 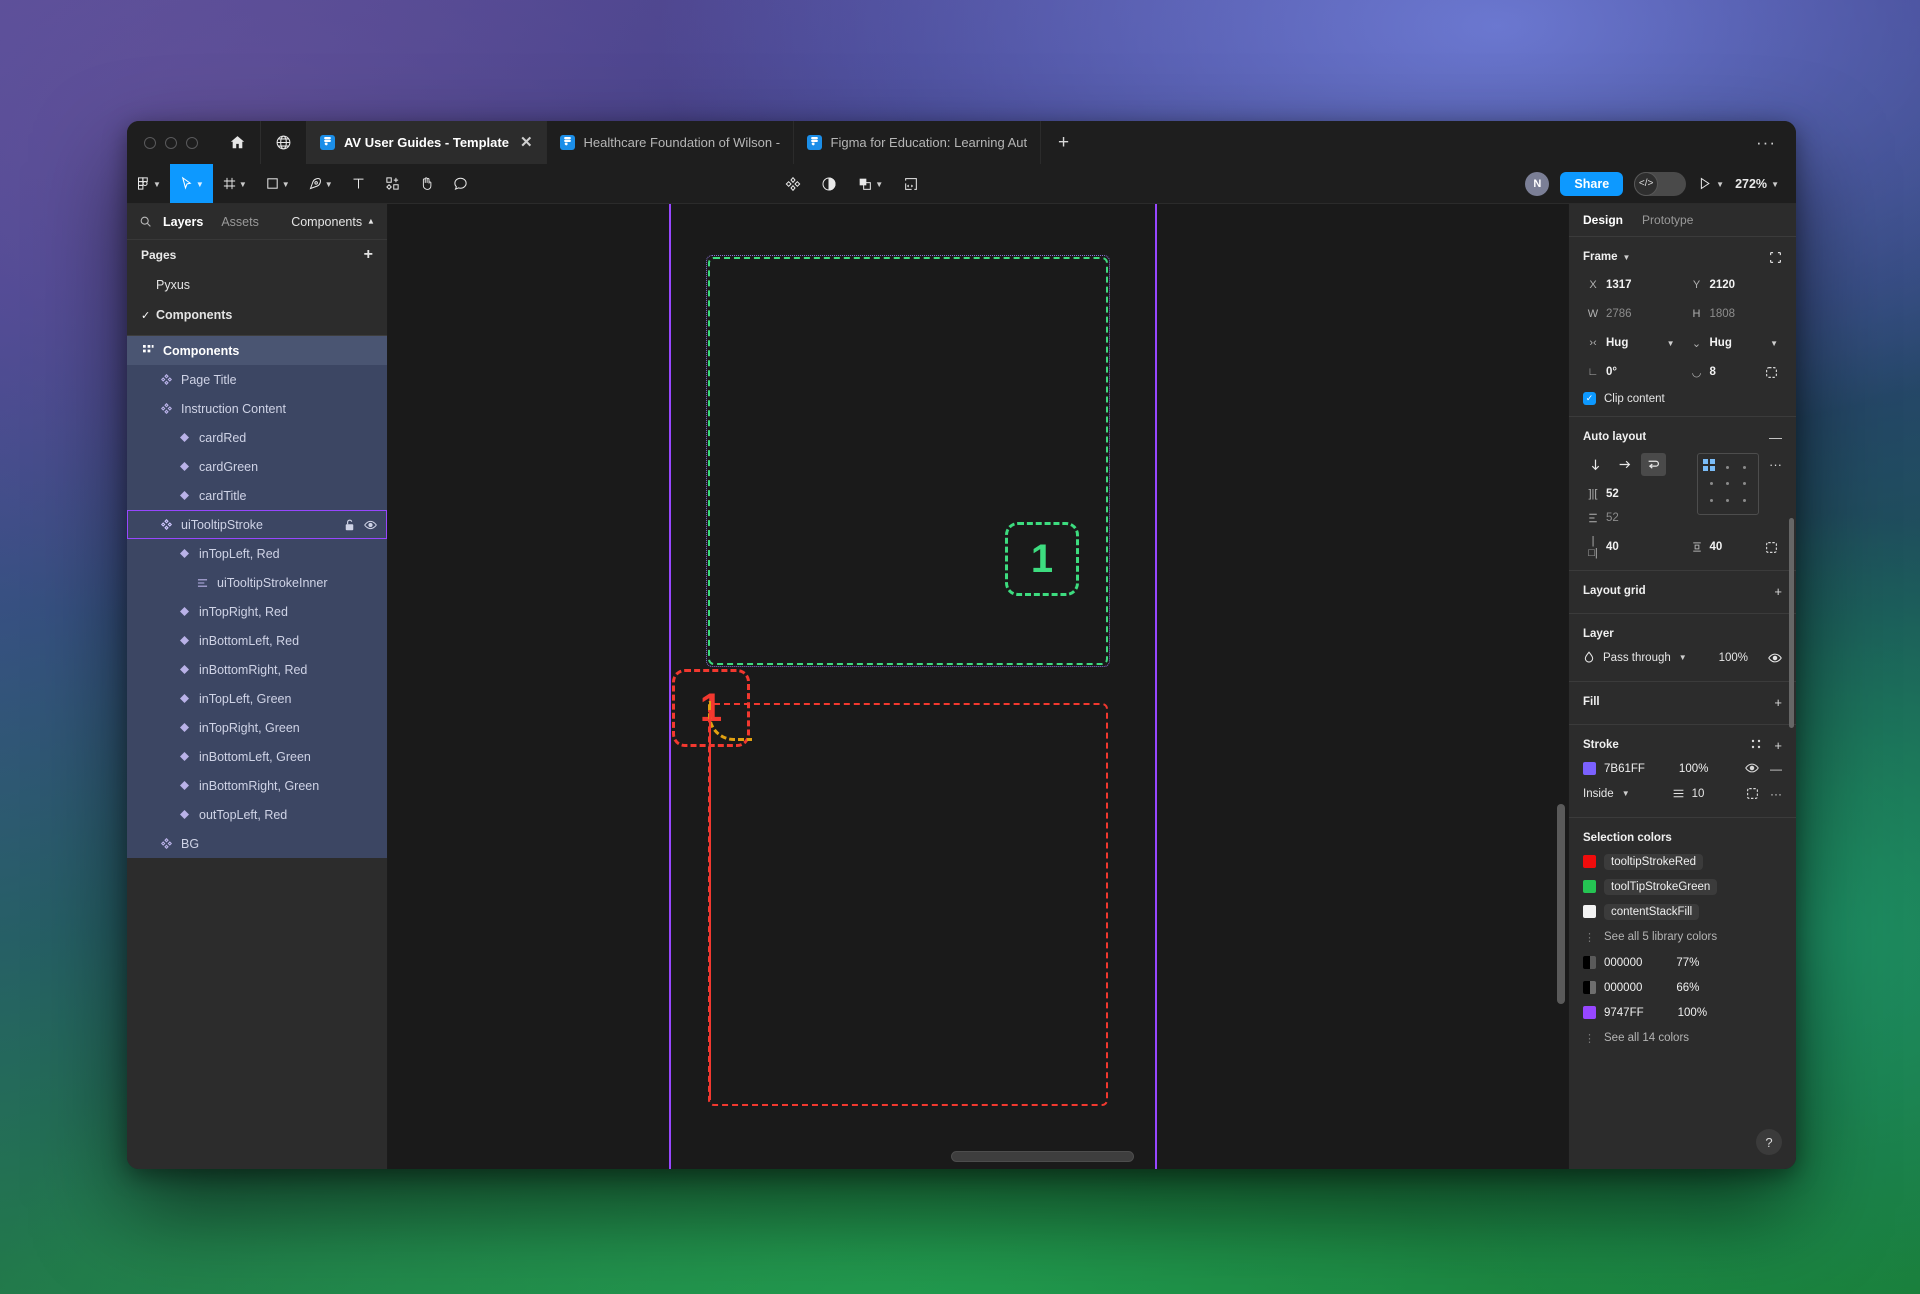 What do you see at coordinates (427, 142) in the screenshot?
I see `tab-av-user-guides: AV User Guides - Template ✕` at bounding box center [427, 142].